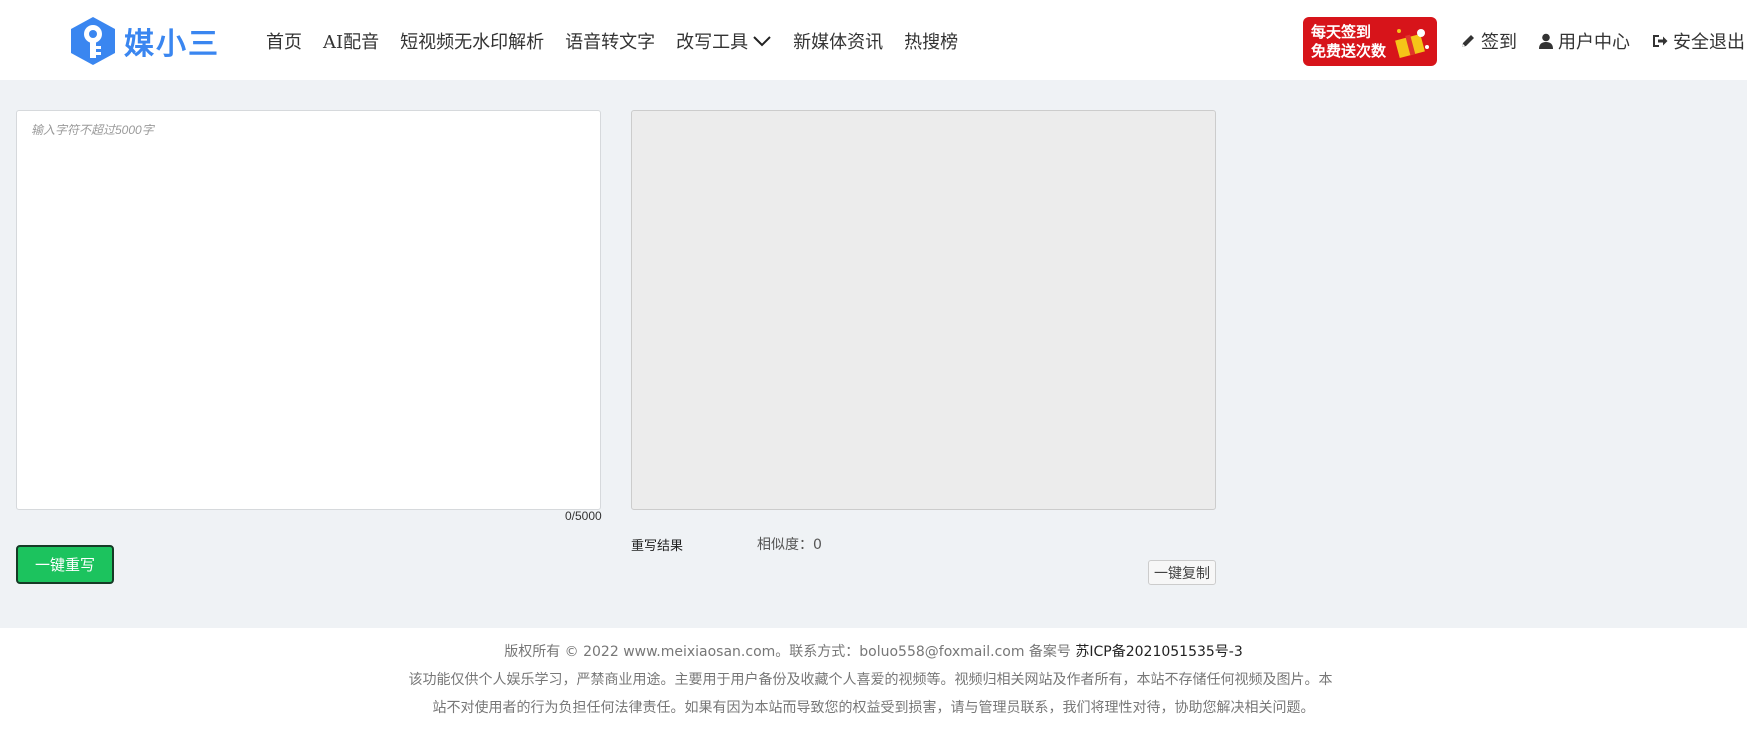 The width and height of the screenshot is (1747, 737). Describe the element at coordinates (1412, 44) in the screenshot. I see `gift-box-icon` at that location.